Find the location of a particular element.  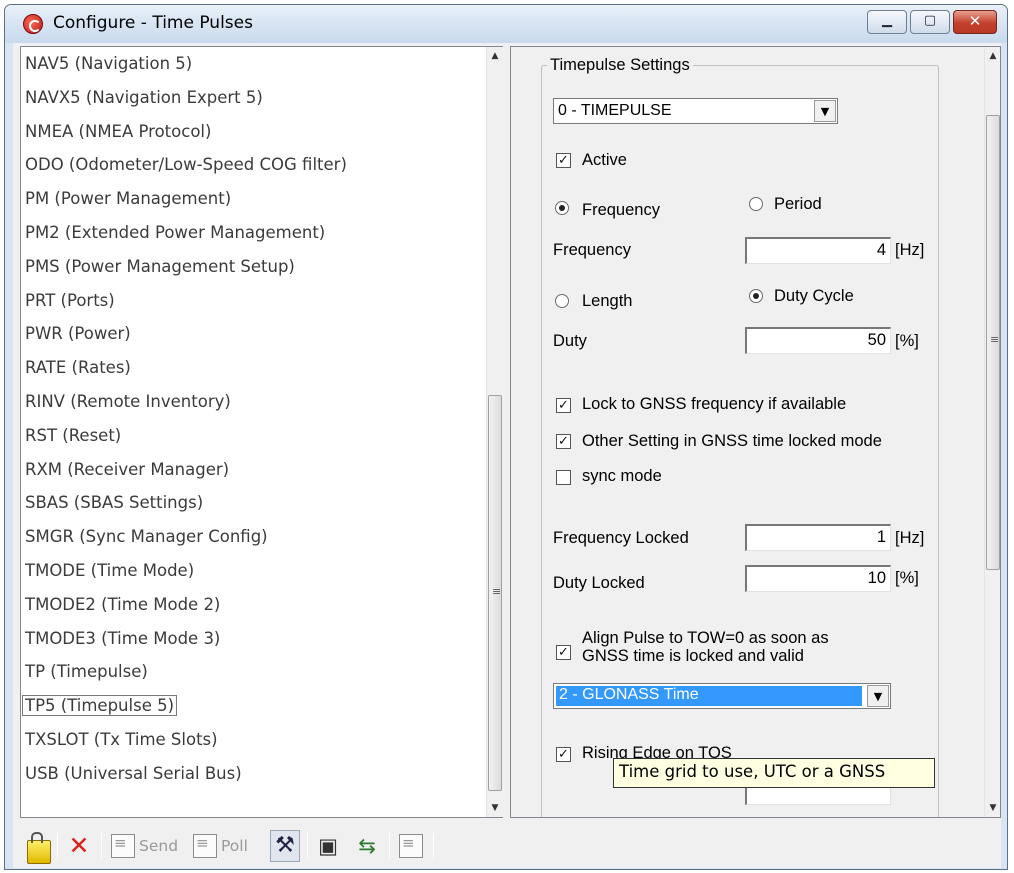

list-item: RST (Reset) is located at coordinates (253, 436).